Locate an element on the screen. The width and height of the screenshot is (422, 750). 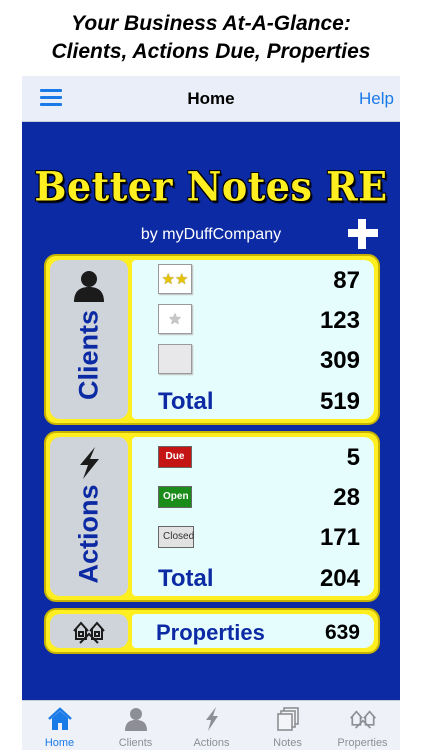
properties-side is located at coordinates (89, 631).